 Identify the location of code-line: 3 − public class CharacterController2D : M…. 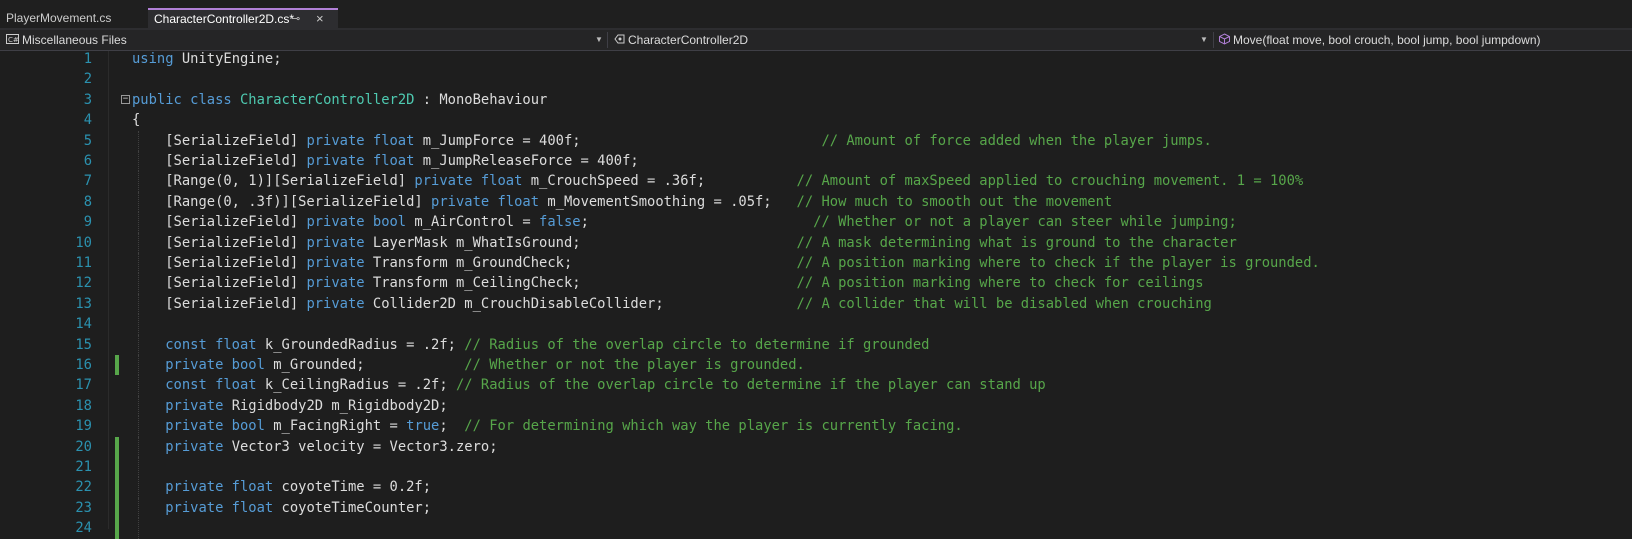
(816, 100).